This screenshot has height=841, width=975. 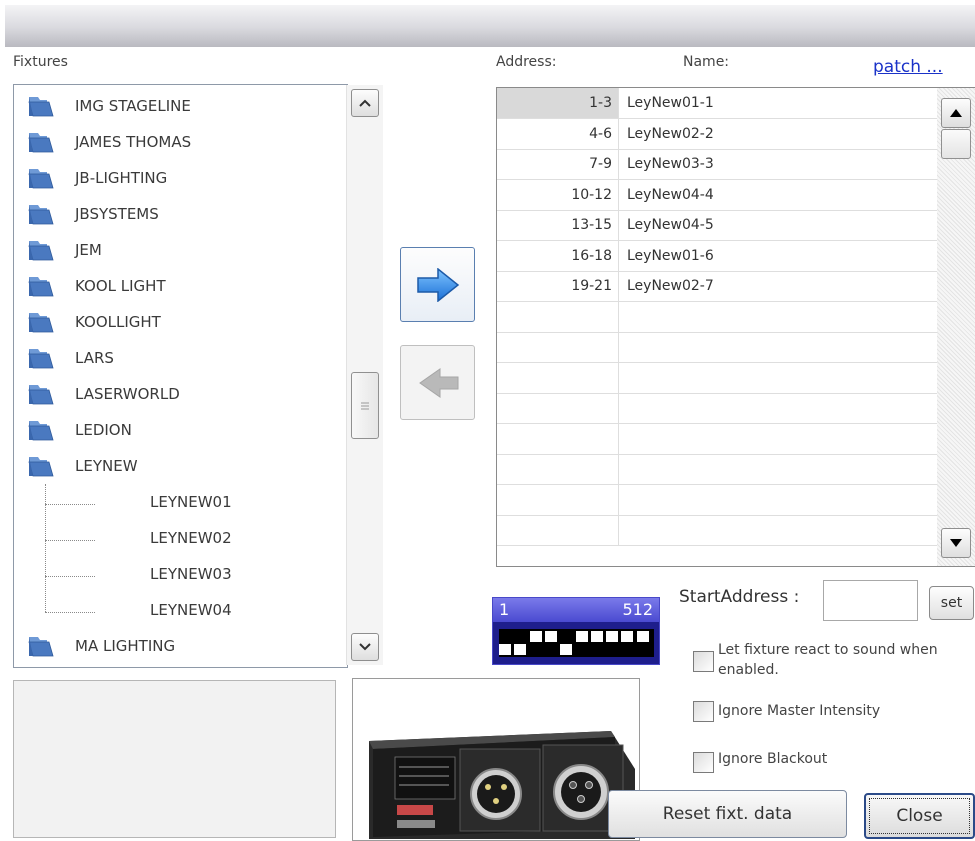 What do you see at coordinates (717, 256) in the screenshot?
I see `table-row: 16-18 LeyNew01-6` at bounding box center [717, 256].